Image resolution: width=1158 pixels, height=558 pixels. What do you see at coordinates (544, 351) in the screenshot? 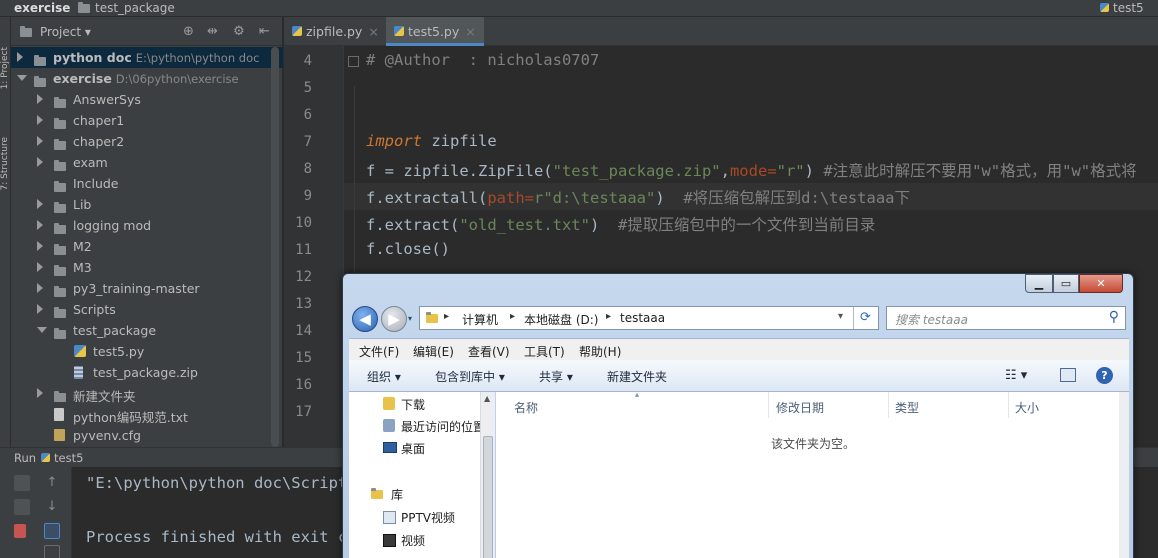
I see `menu-tools: 工具(T)` at bounding box center [544, 351].